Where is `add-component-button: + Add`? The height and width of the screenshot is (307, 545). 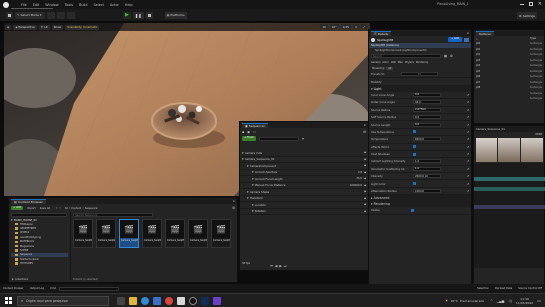 add-component-button: + Add is located at coordinates (454, 39).